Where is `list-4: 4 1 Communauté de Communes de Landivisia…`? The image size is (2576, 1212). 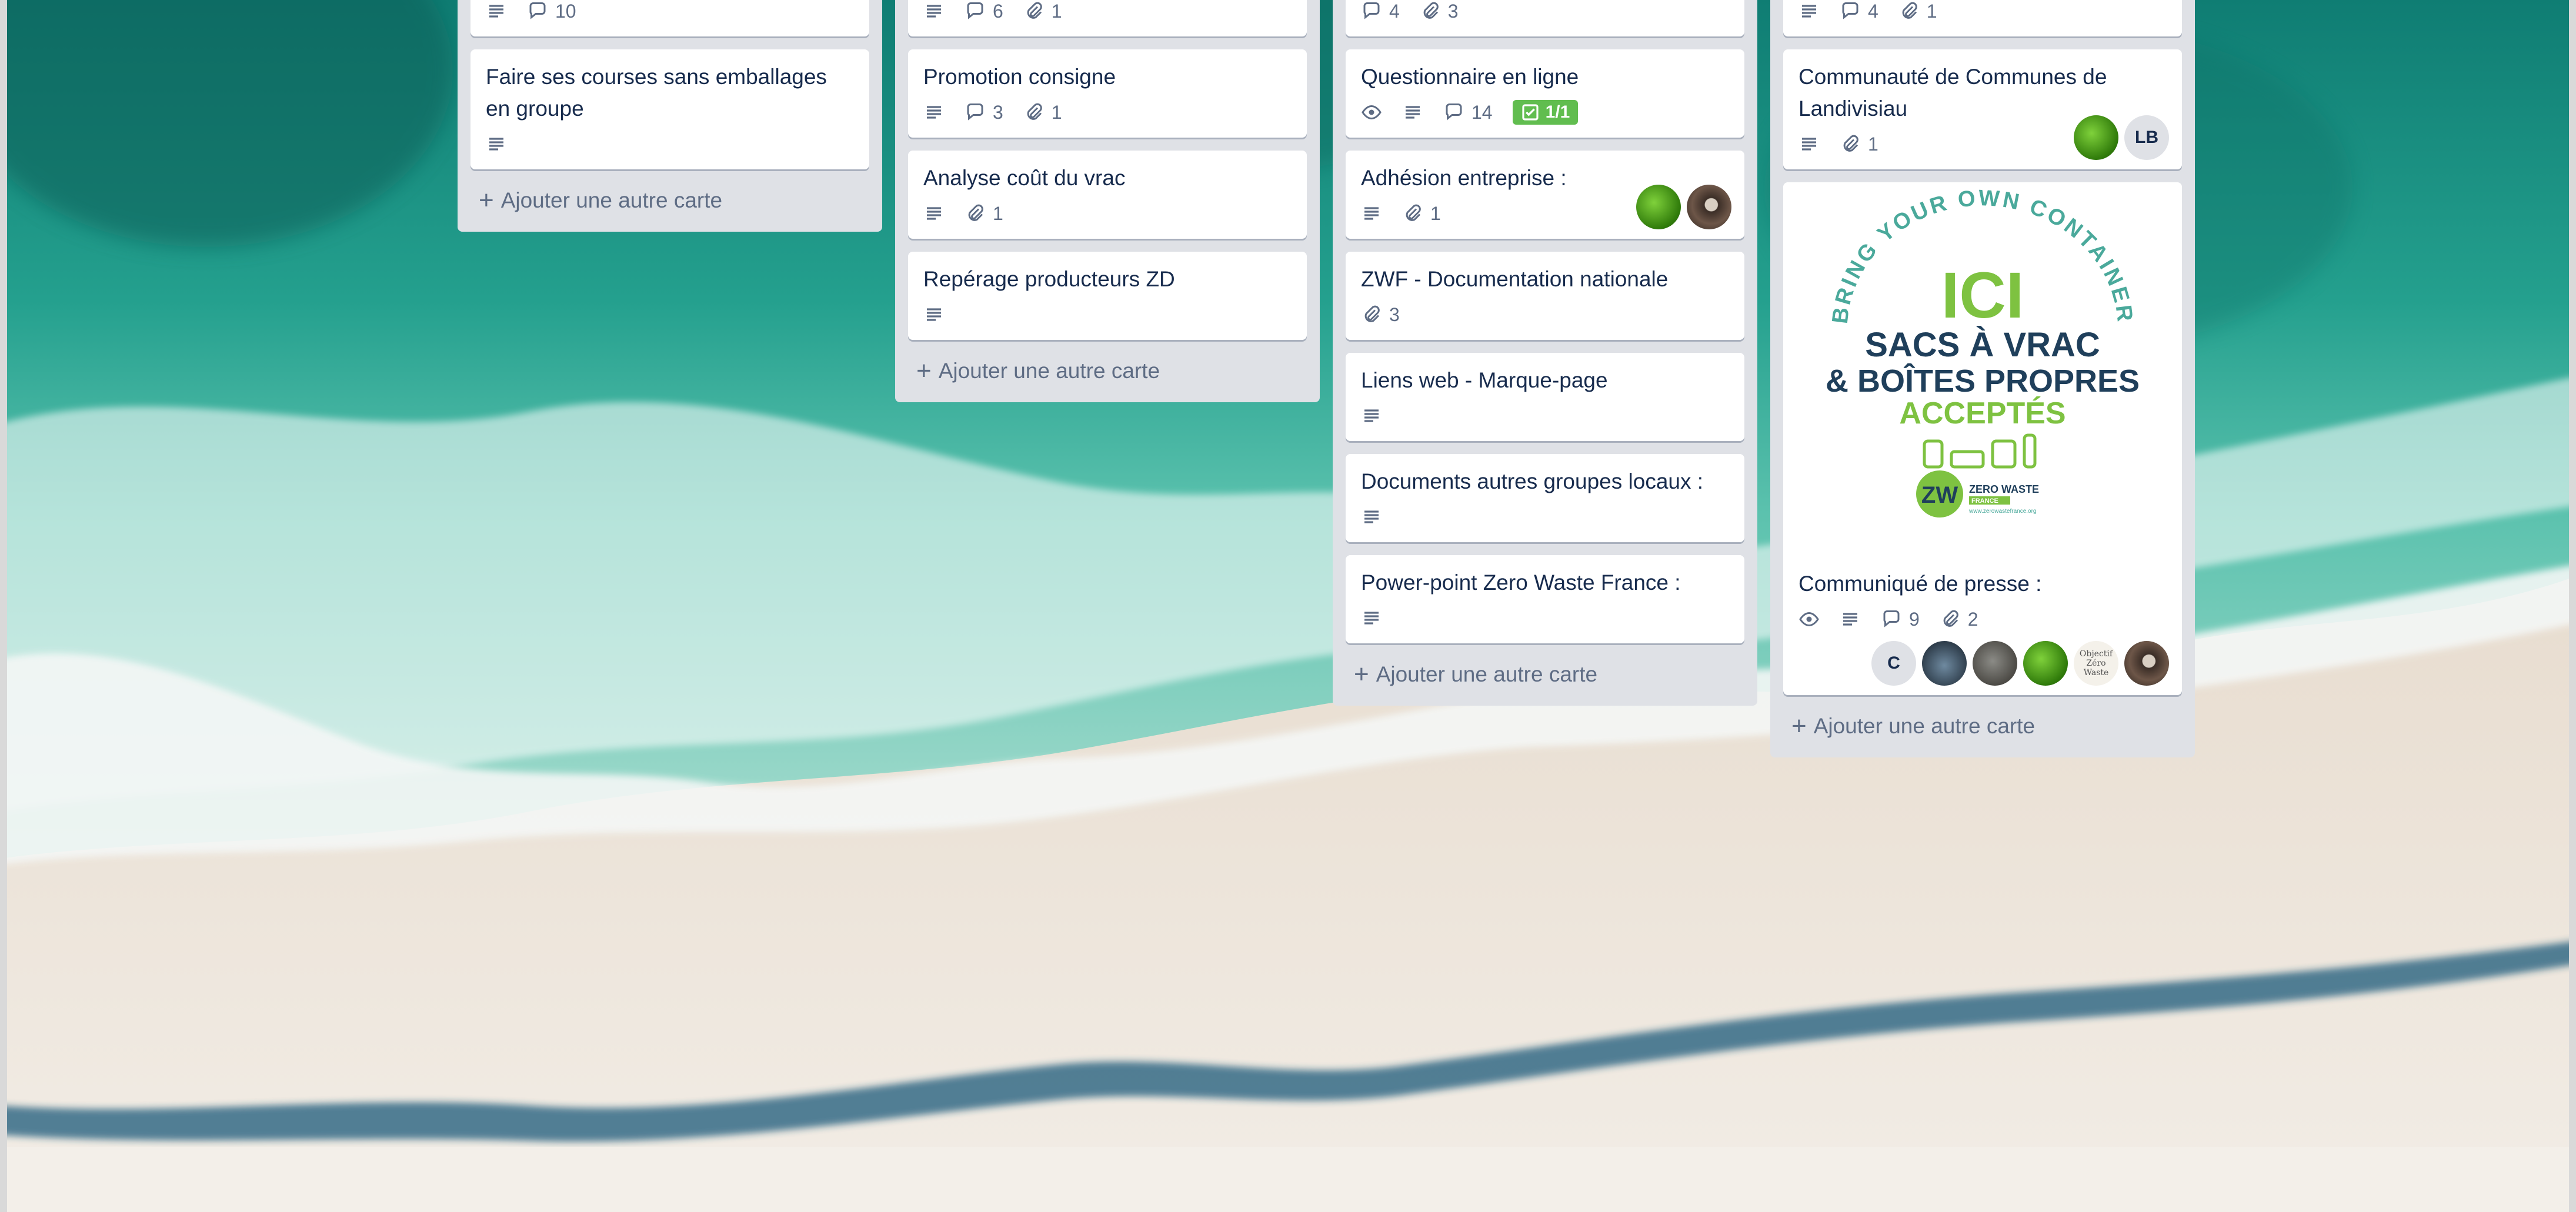 list-4: 4 1 Communauté de Communes de Landivisia… is located at coordinates (1982, 378).